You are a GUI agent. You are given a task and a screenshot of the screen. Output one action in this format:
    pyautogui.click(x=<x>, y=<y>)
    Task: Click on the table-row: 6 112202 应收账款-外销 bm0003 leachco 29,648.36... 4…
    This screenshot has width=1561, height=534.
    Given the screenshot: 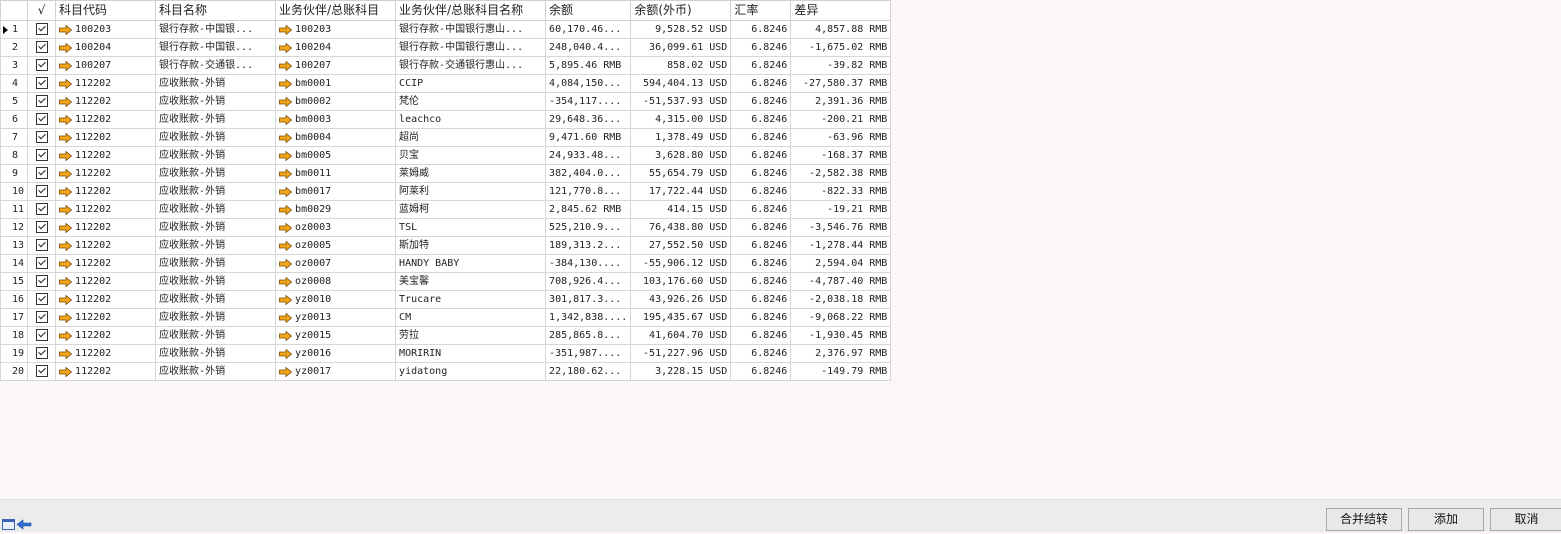 What is the action you would take?
    pyautogui.click(x=446, y=119)
    